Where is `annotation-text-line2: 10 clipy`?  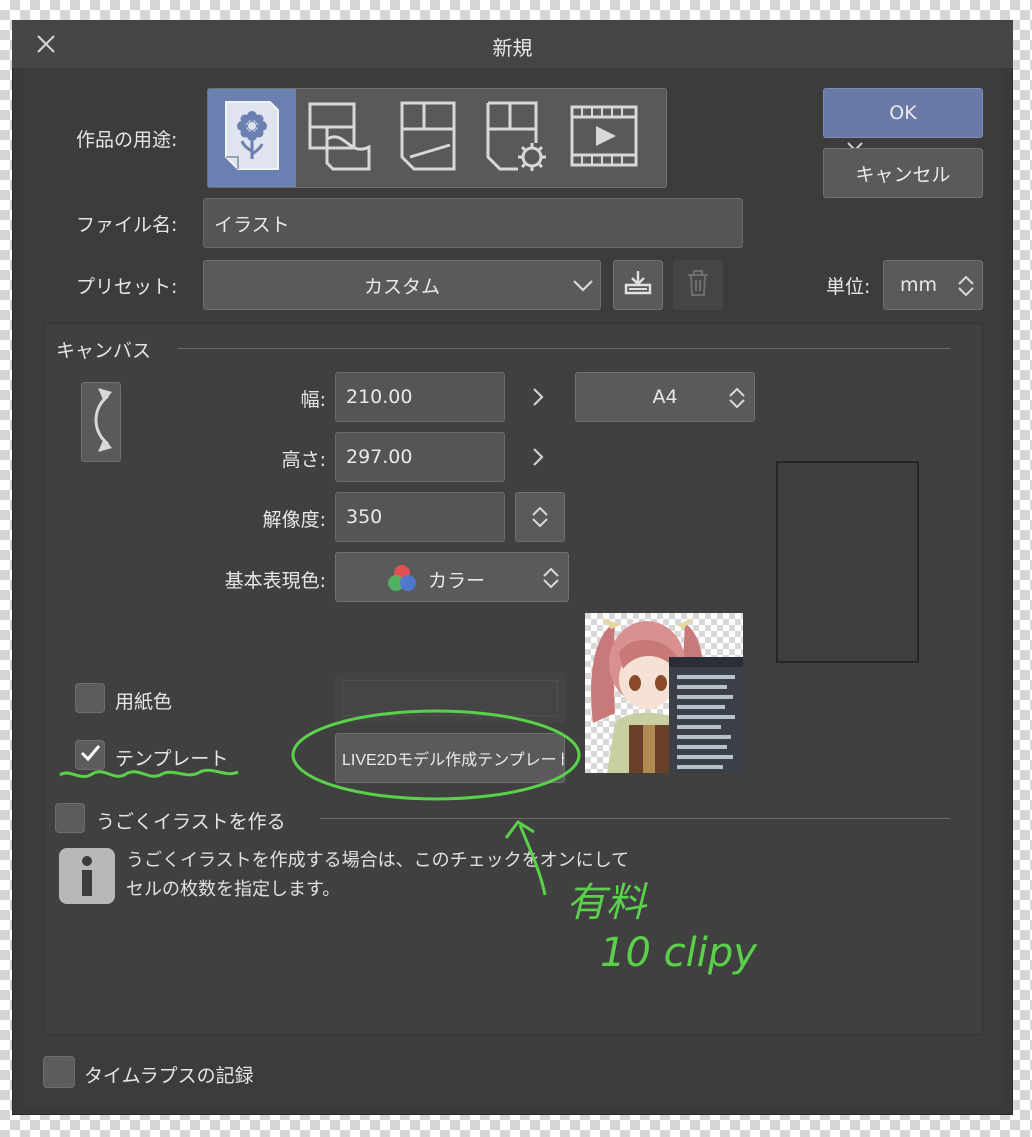
annotation-text-line2: 10 clipy is located at coordinates (678, 953).